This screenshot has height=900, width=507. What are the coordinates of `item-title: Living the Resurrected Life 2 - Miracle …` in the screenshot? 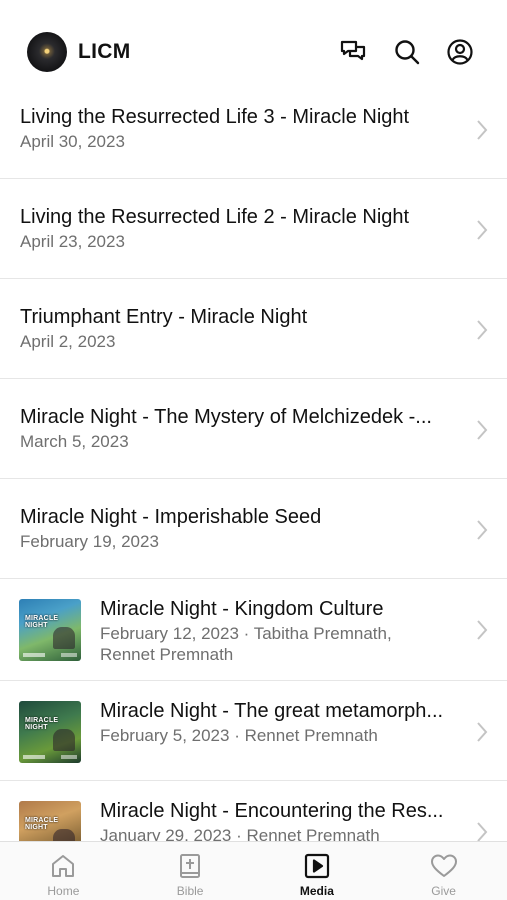 It's located at (215, 217).